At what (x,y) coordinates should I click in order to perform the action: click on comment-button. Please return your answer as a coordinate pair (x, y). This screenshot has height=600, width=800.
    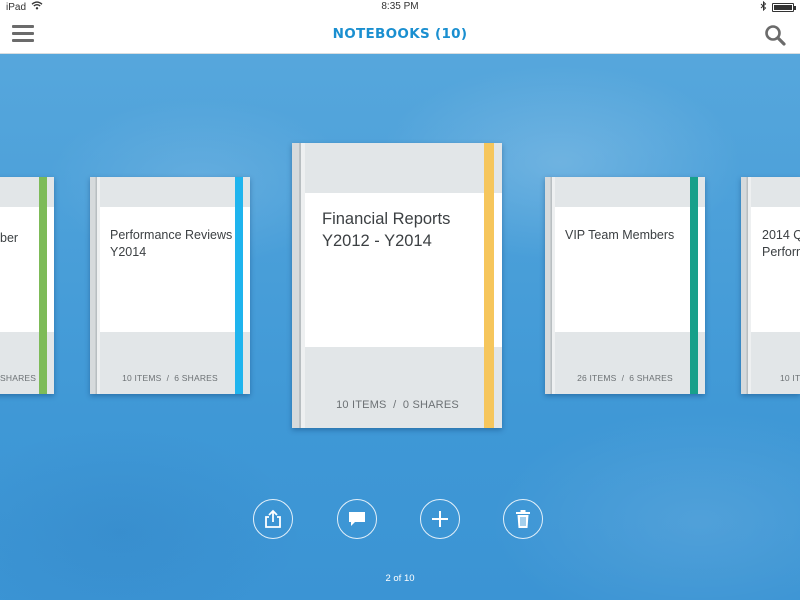
    Looking at the image, I should click on (357, 519).